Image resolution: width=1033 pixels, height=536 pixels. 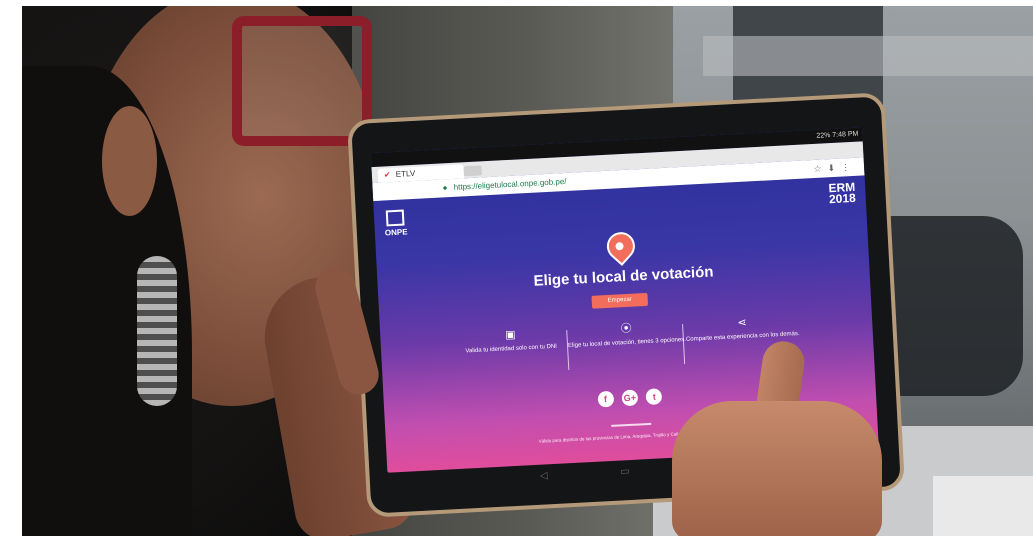 I want to click on home-icon: ▭, so click(x=625, y=471).